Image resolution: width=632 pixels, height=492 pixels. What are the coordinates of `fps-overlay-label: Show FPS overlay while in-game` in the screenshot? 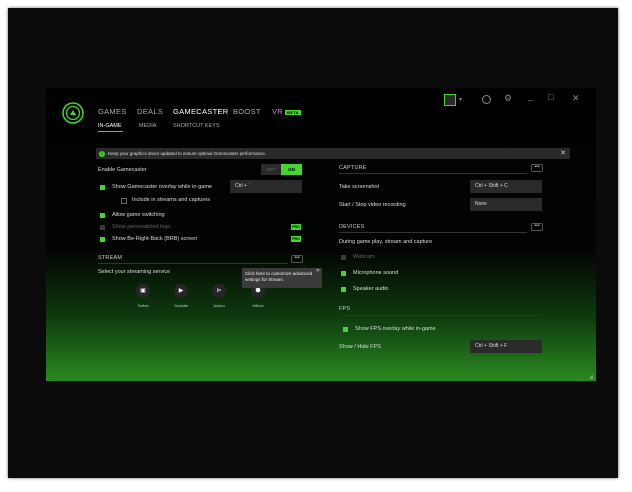 It's located at (395, 329).